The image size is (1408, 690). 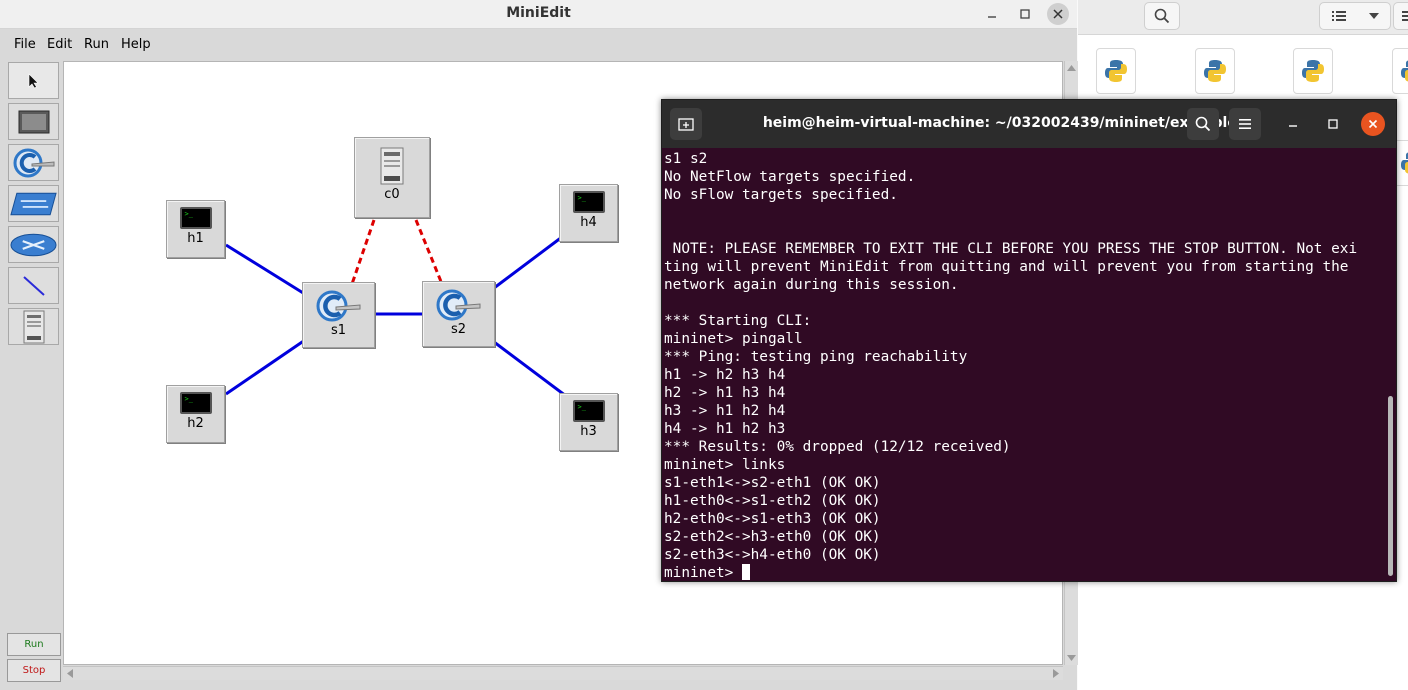 What do you see at coordinates (1355, 16) in the screenshot?
I see `file-manager-view-toggle` at bounding box center [1355, 16].